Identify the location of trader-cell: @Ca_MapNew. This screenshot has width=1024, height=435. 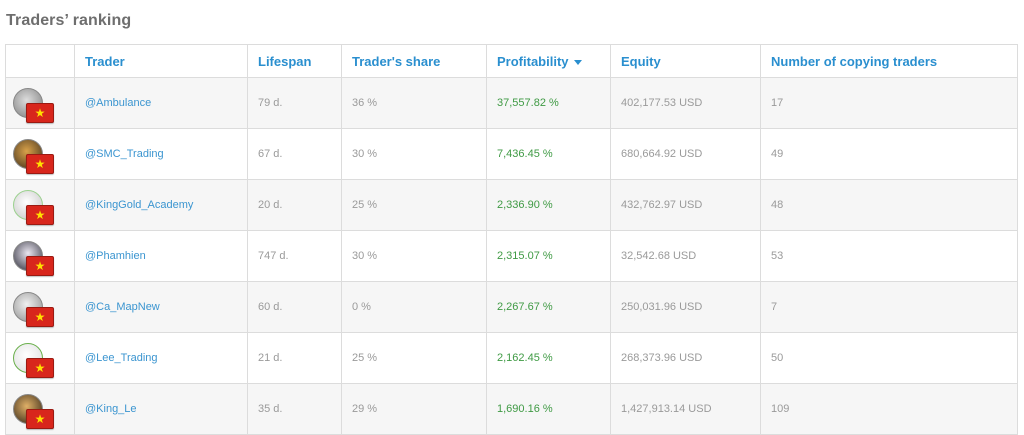
(161, 307).